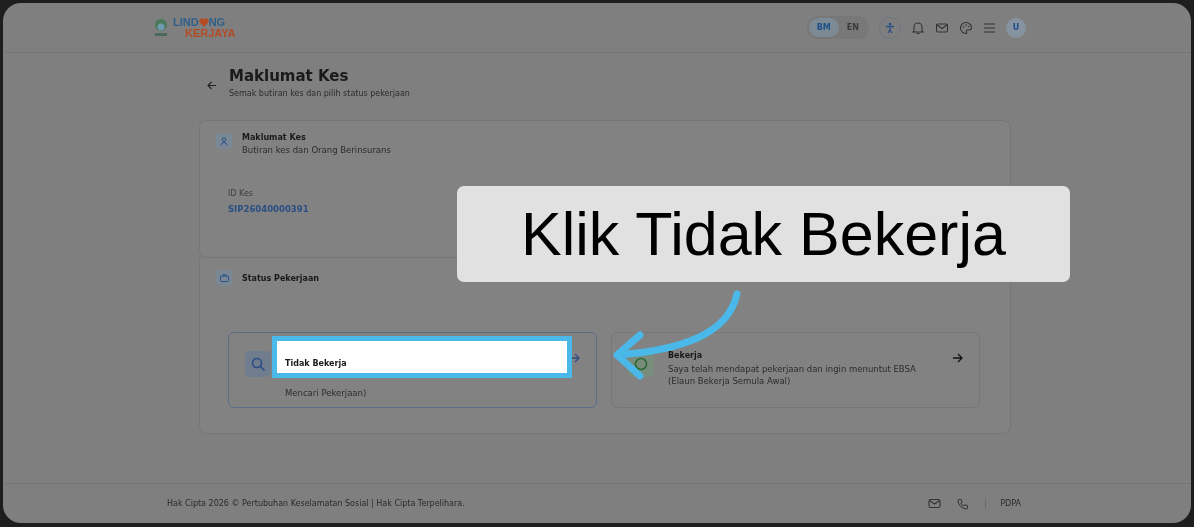  Describe the element at coordinates (686, 355) in the screenshot. I see `option-title: Bekerja` at that location.